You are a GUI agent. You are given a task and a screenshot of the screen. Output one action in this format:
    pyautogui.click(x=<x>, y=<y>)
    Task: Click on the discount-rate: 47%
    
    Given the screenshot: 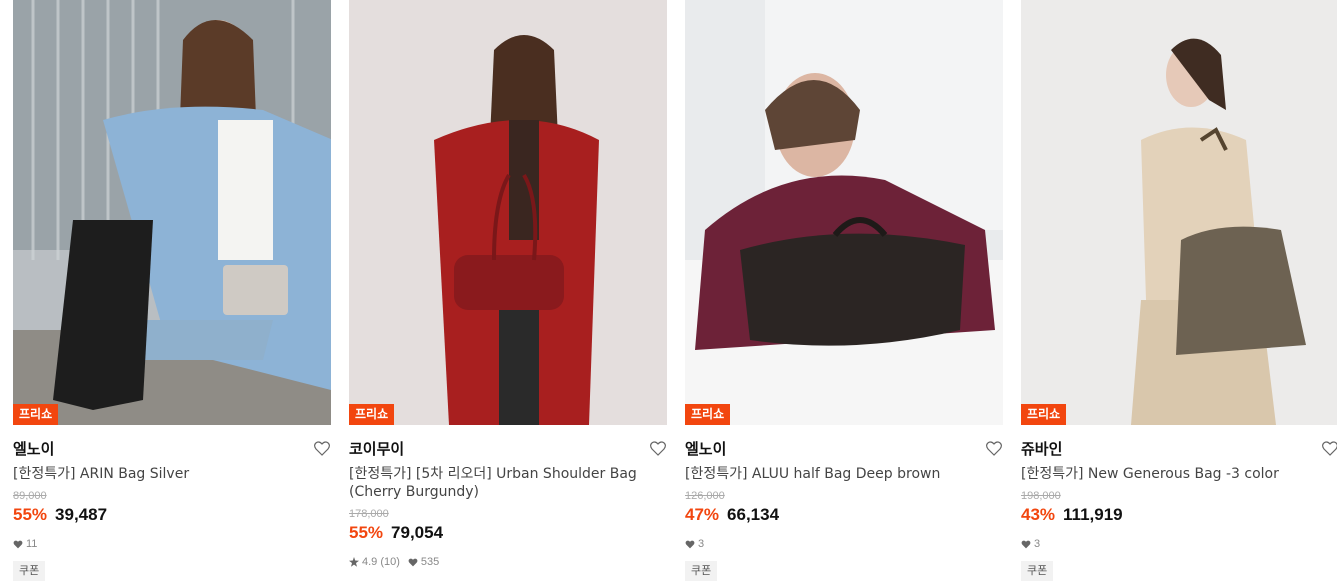 What is the action you would take?
    pyautogui.click(x=702, y=514)
    